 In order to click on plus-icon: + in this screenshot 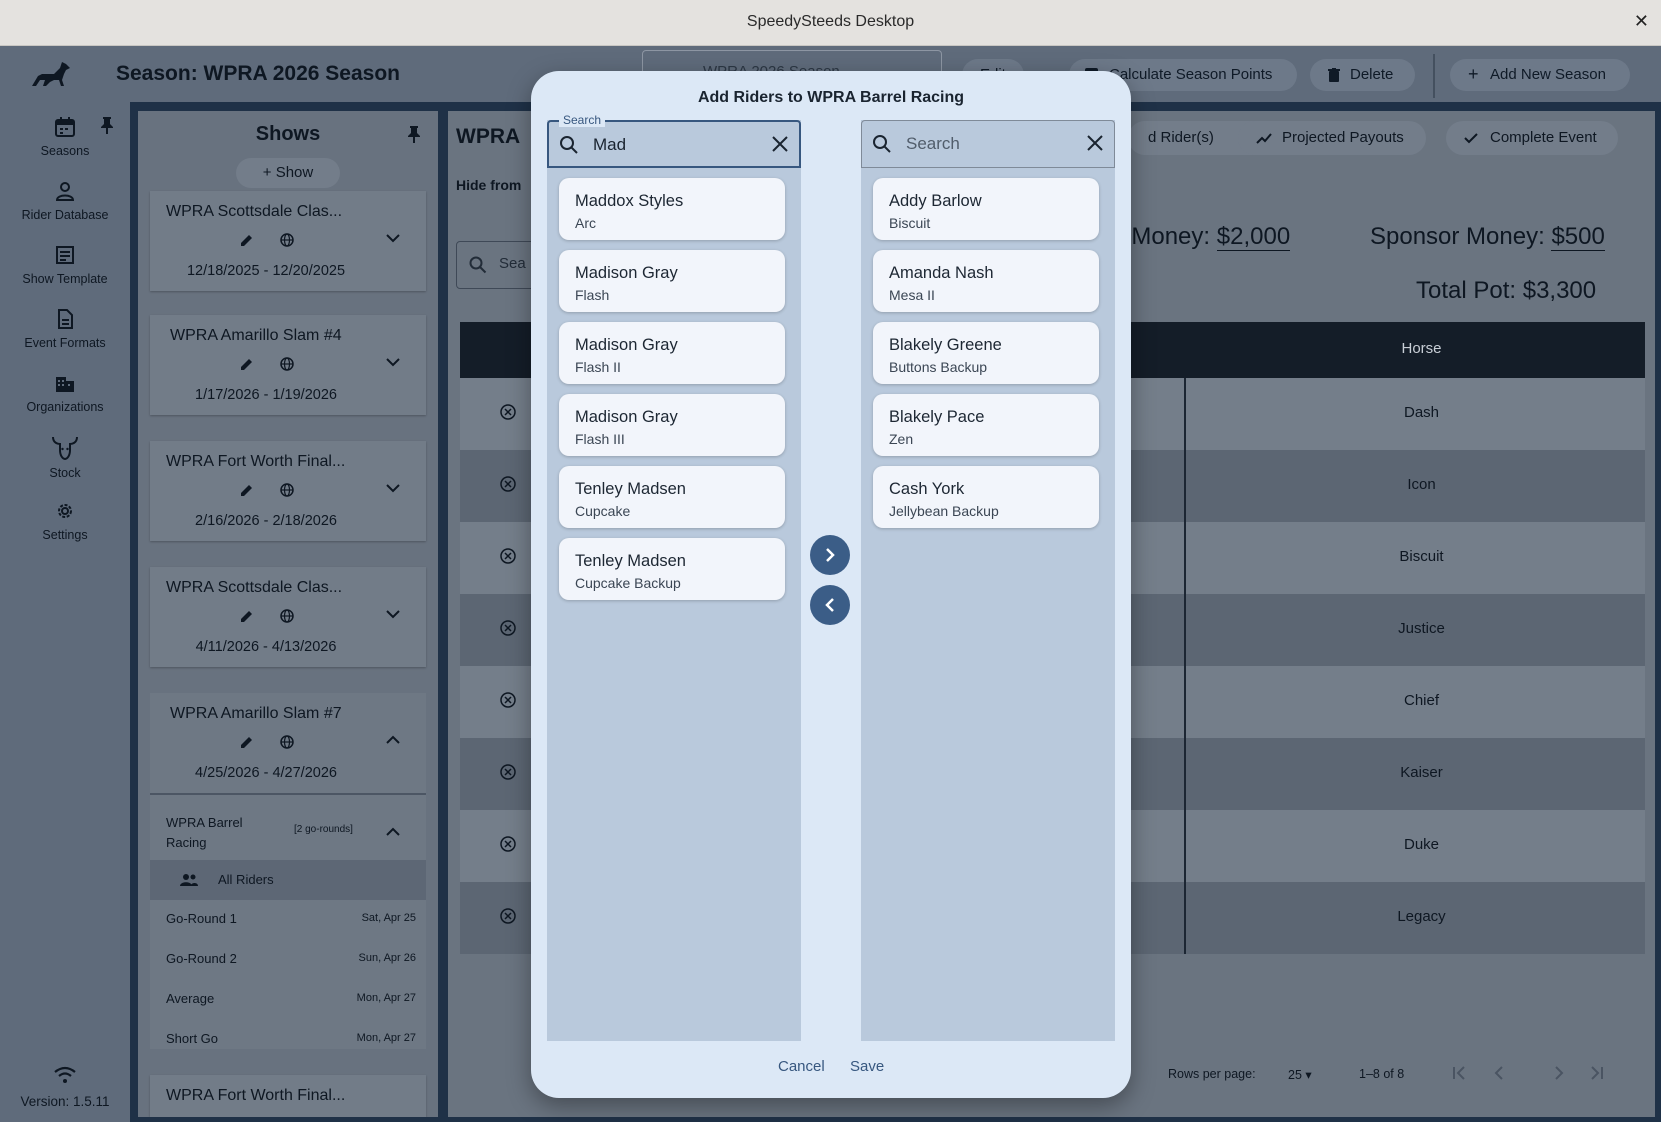, I will do `click(1473, 74)`.